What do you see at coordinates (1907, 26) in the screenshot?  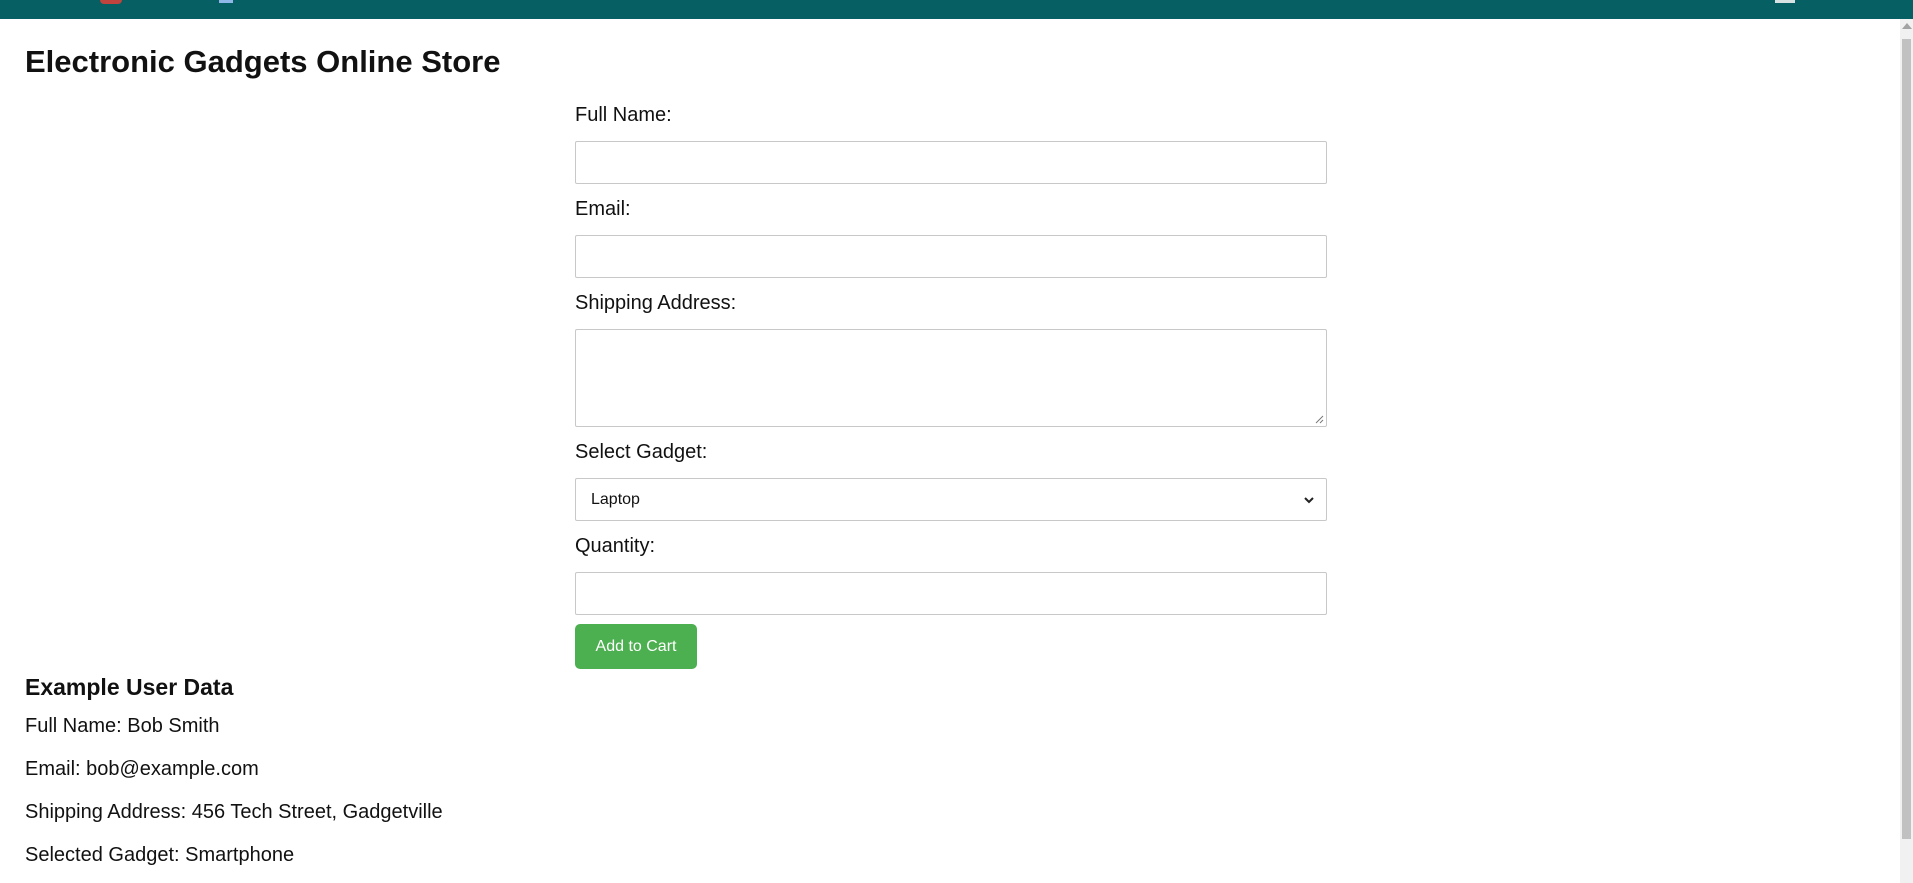 I see `scroll-up-icon` at bounding box center [1907, 26].